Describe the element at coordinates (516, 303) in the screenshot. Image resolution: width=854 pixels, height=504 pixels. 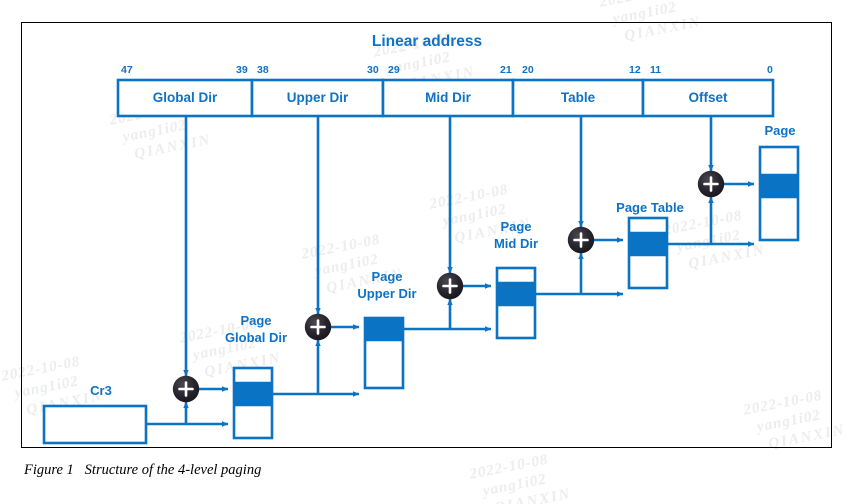
I see `table-pmd` at that location.